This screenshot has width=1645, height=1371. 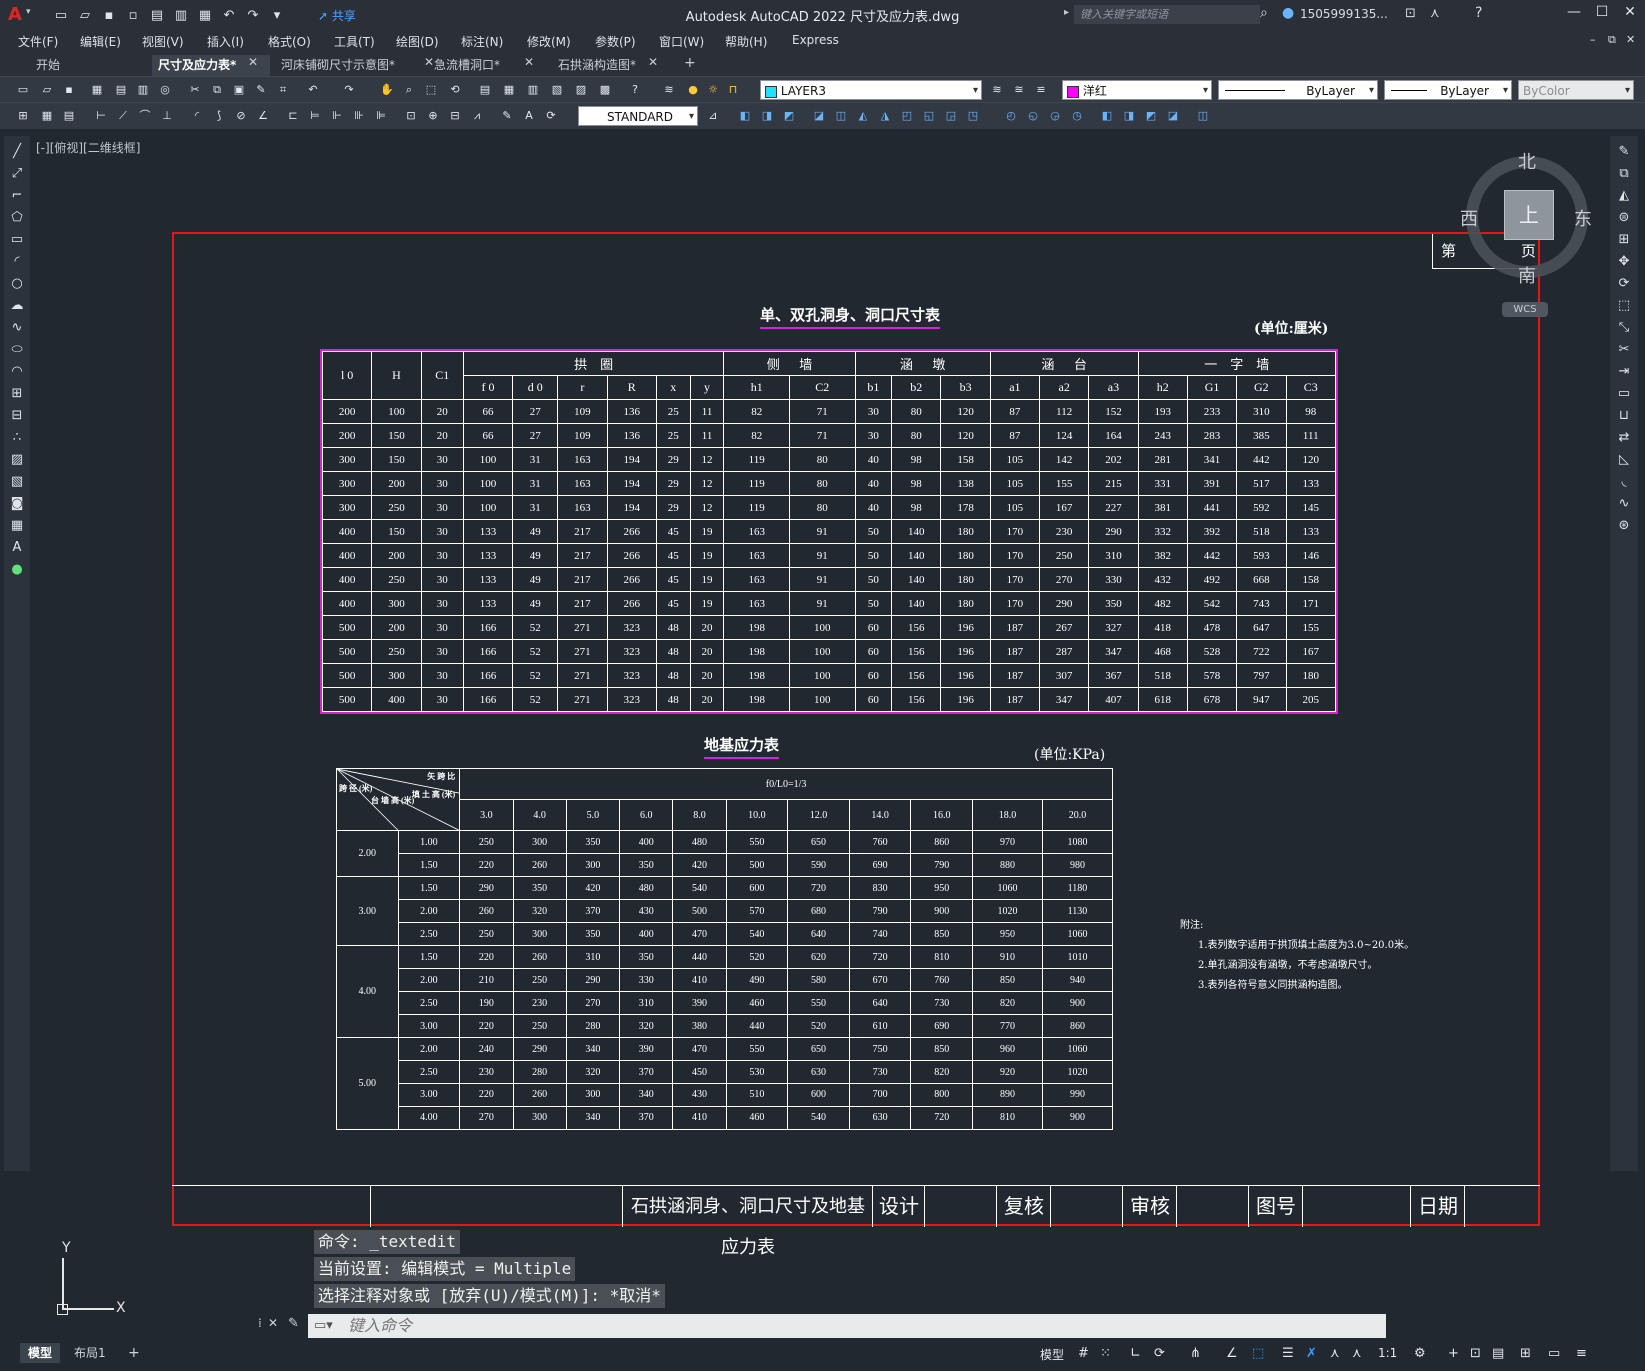 What do you see at coordinates (1448, 90) in the screenshot?
I see `lineweight-dropdown: ByLayer ▾` at bounding box center [1448, 90].